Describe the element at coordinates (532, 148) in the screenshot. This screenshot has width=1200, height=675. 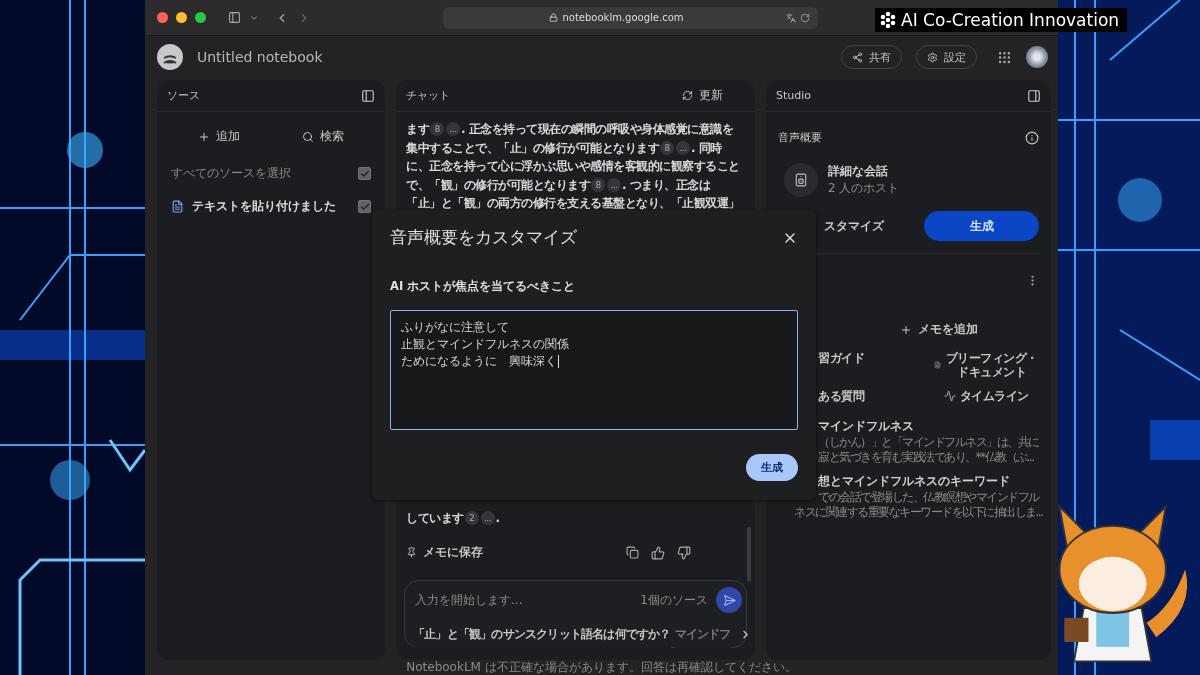
I see `message-text: 集中することで、「止」の修行が可能となります` at that location.